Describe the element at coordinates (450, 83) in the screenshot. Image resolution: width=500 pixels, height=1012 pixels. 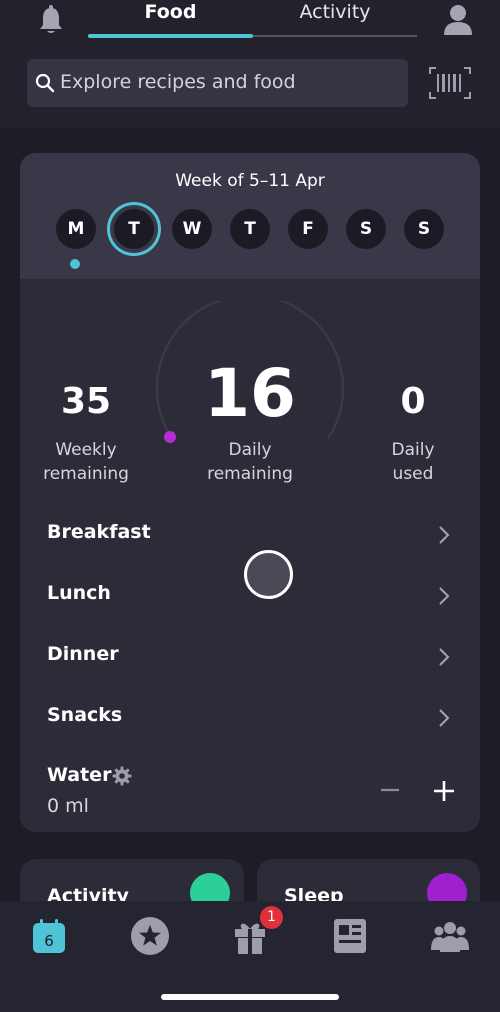
I see `barcode-icon` at that location.